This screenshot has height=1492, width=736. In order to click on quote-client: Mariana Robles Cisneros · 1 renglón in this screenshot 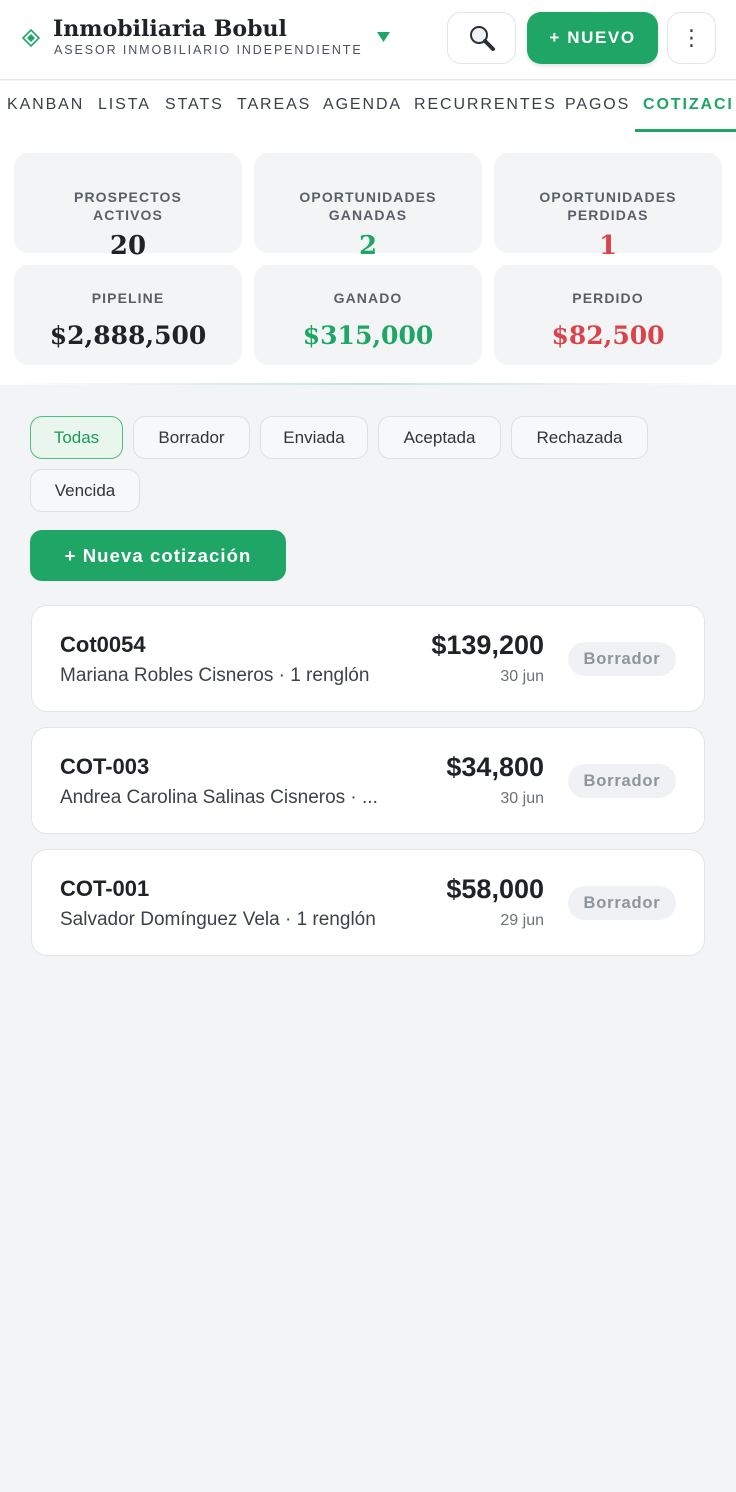, I will do `click(215, 675)`.